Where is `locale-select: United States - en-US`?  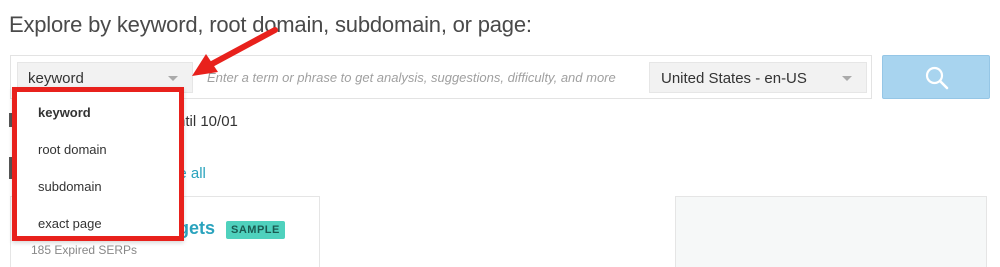
locale-select: United States - en-US is located at coordinates (758, 77).